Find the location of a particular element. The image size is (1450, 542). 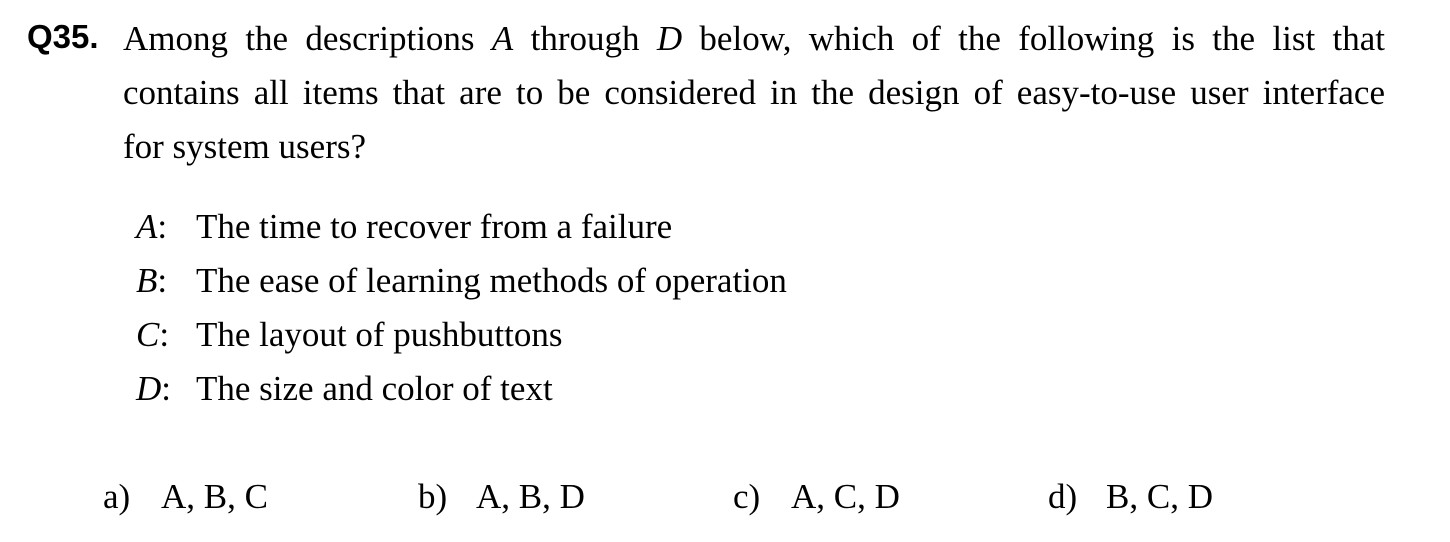

answer-option-c: c) A, C, D is located at coordinates (816, 497).